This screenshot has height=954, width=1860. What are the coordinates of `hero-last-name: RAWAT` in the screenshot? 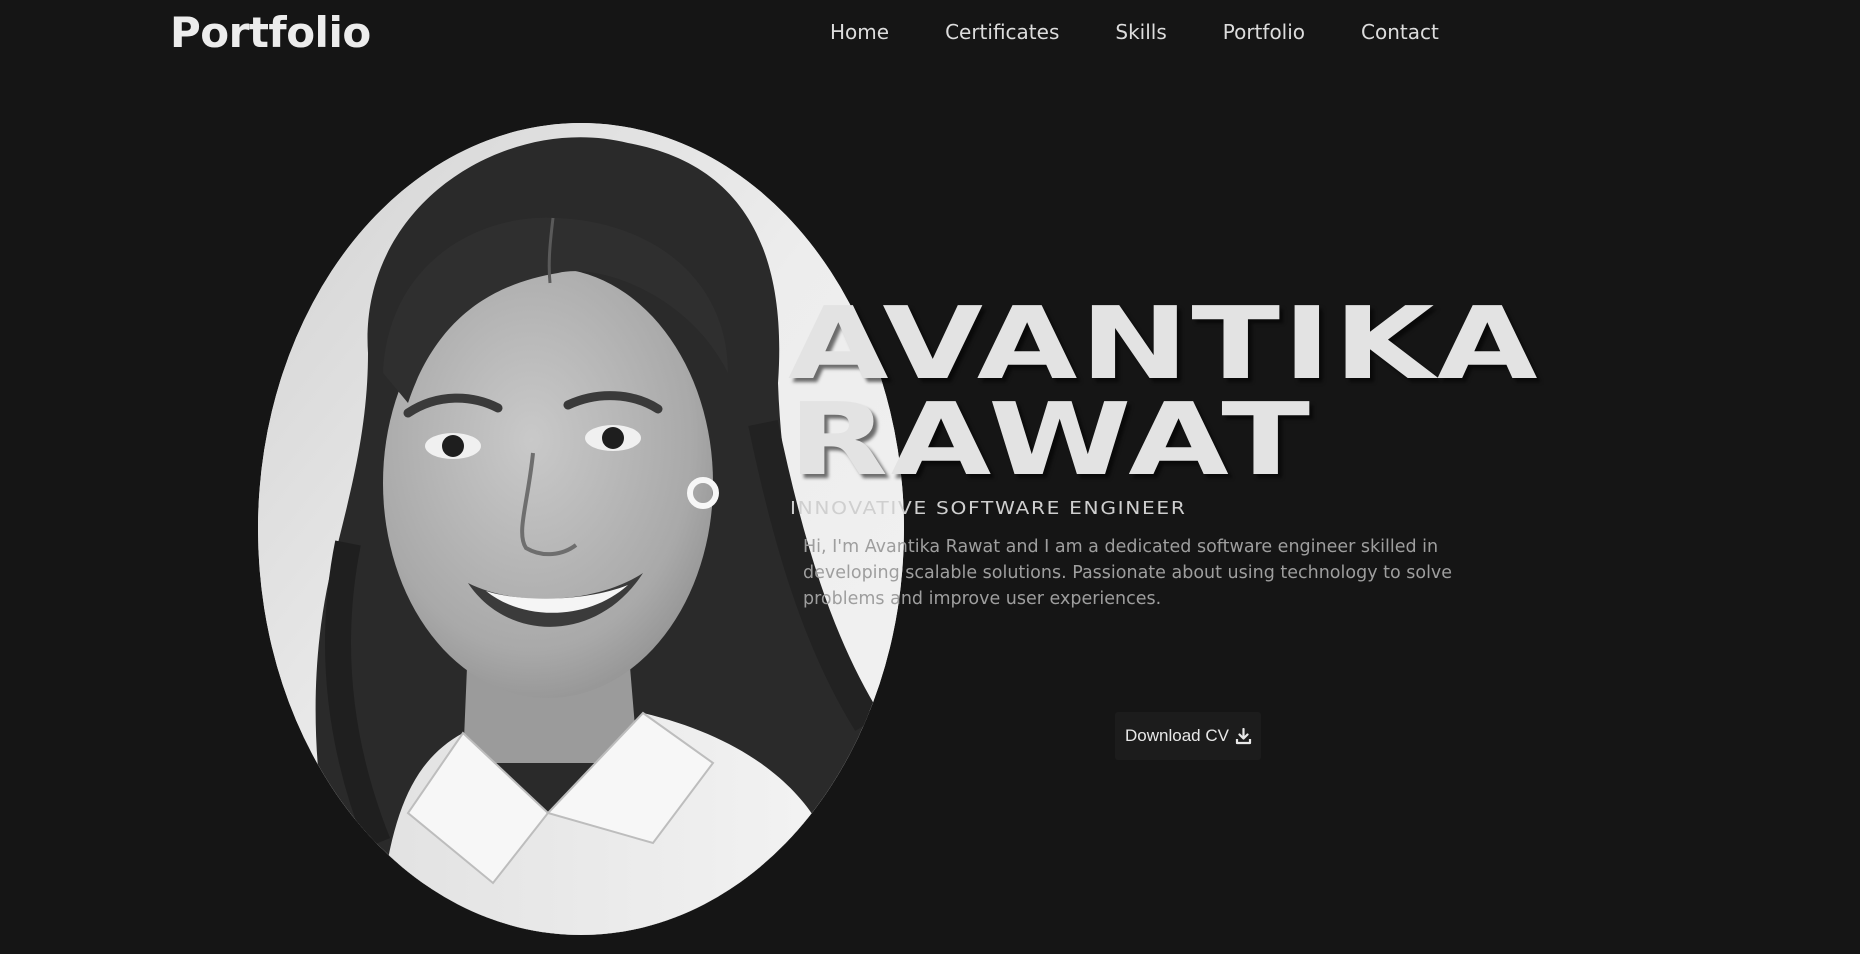 It's located at (1050, 439).